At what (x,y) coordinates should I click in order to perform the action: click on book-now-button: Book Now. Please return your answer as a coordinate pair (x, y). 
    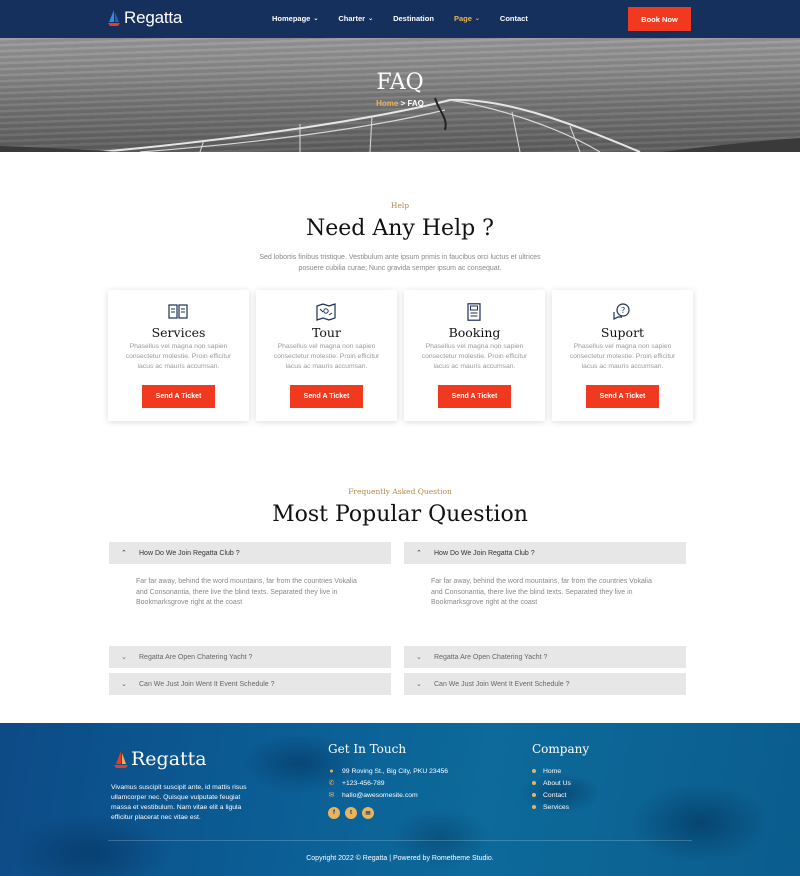
    Looking at the image, I should click on (659, 19).